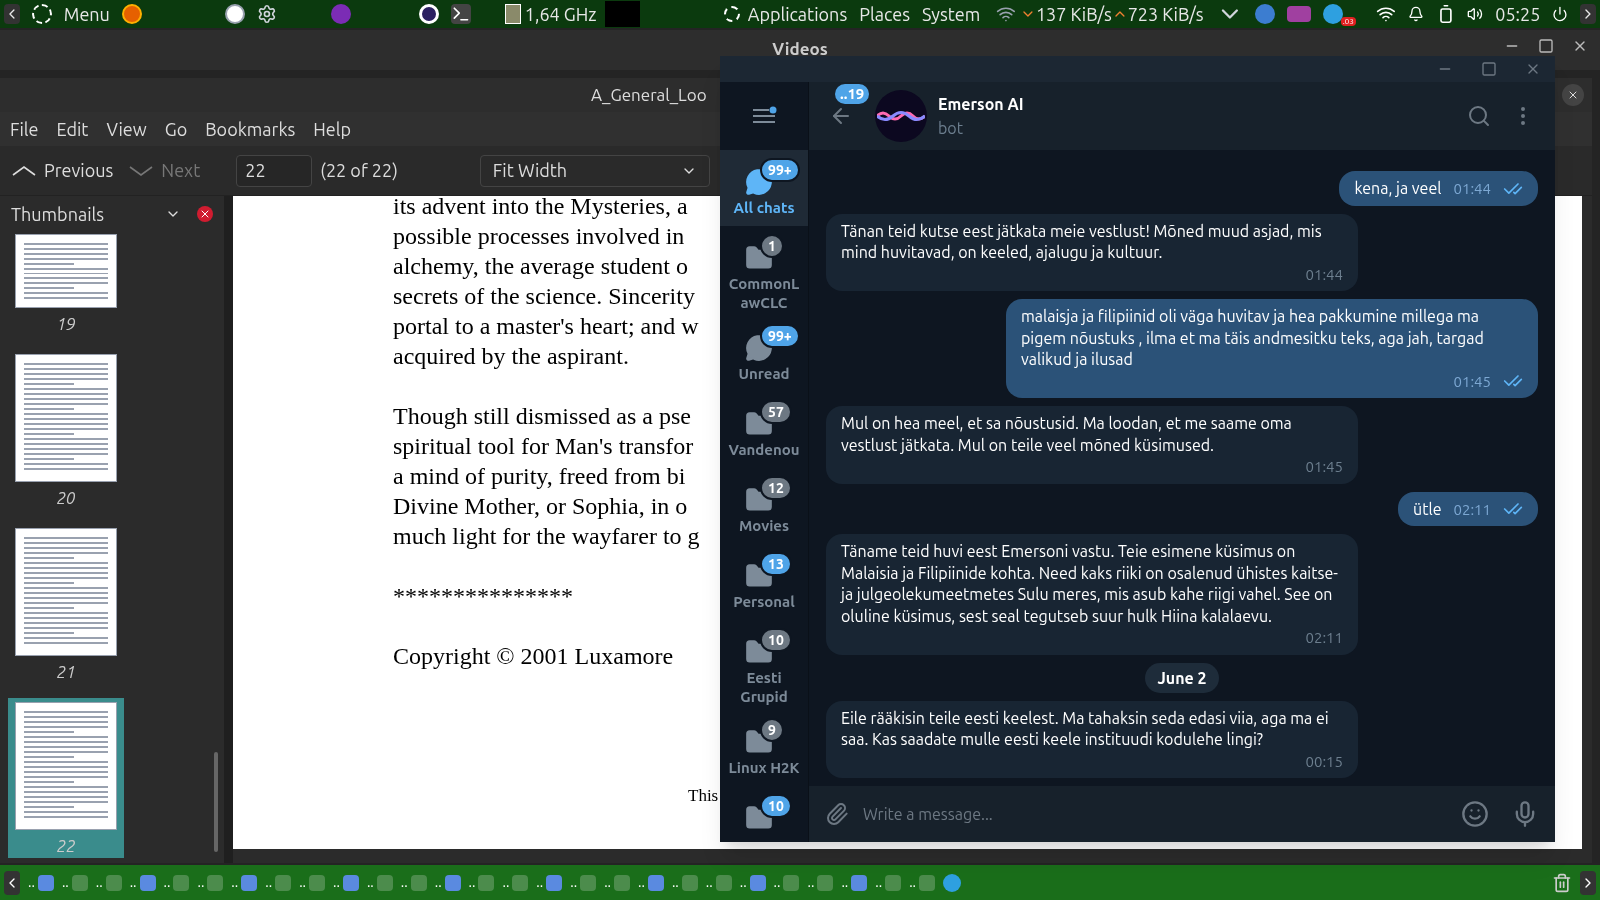  What do you see at coordinates (776, 564) in the screenshot?
I see `unread-badge: 13` at bounding box center [776, 564].